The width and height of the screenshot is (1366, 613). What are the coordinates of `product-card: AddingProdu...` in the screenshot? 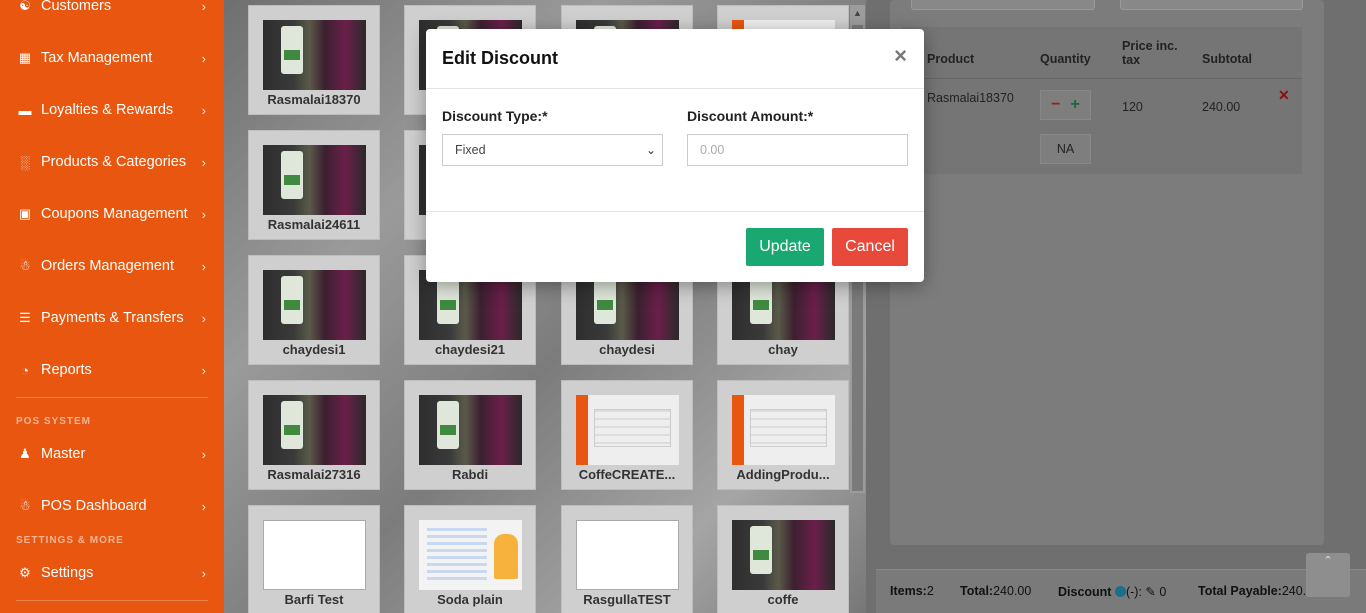 It's located at (783, 435).